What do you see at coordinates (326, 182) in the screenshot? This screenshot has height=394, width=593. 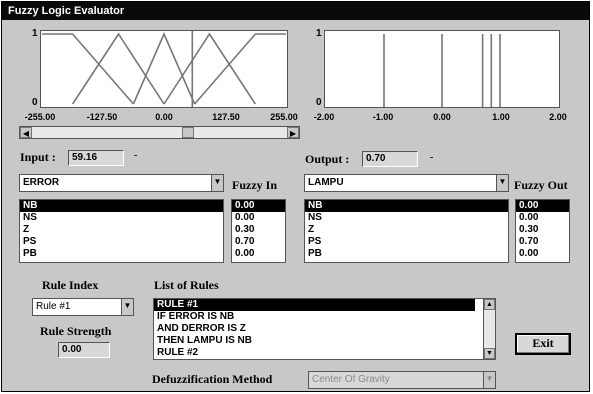 I see `output-variable-selected: LAMPU` at bounding box center [326, 182].